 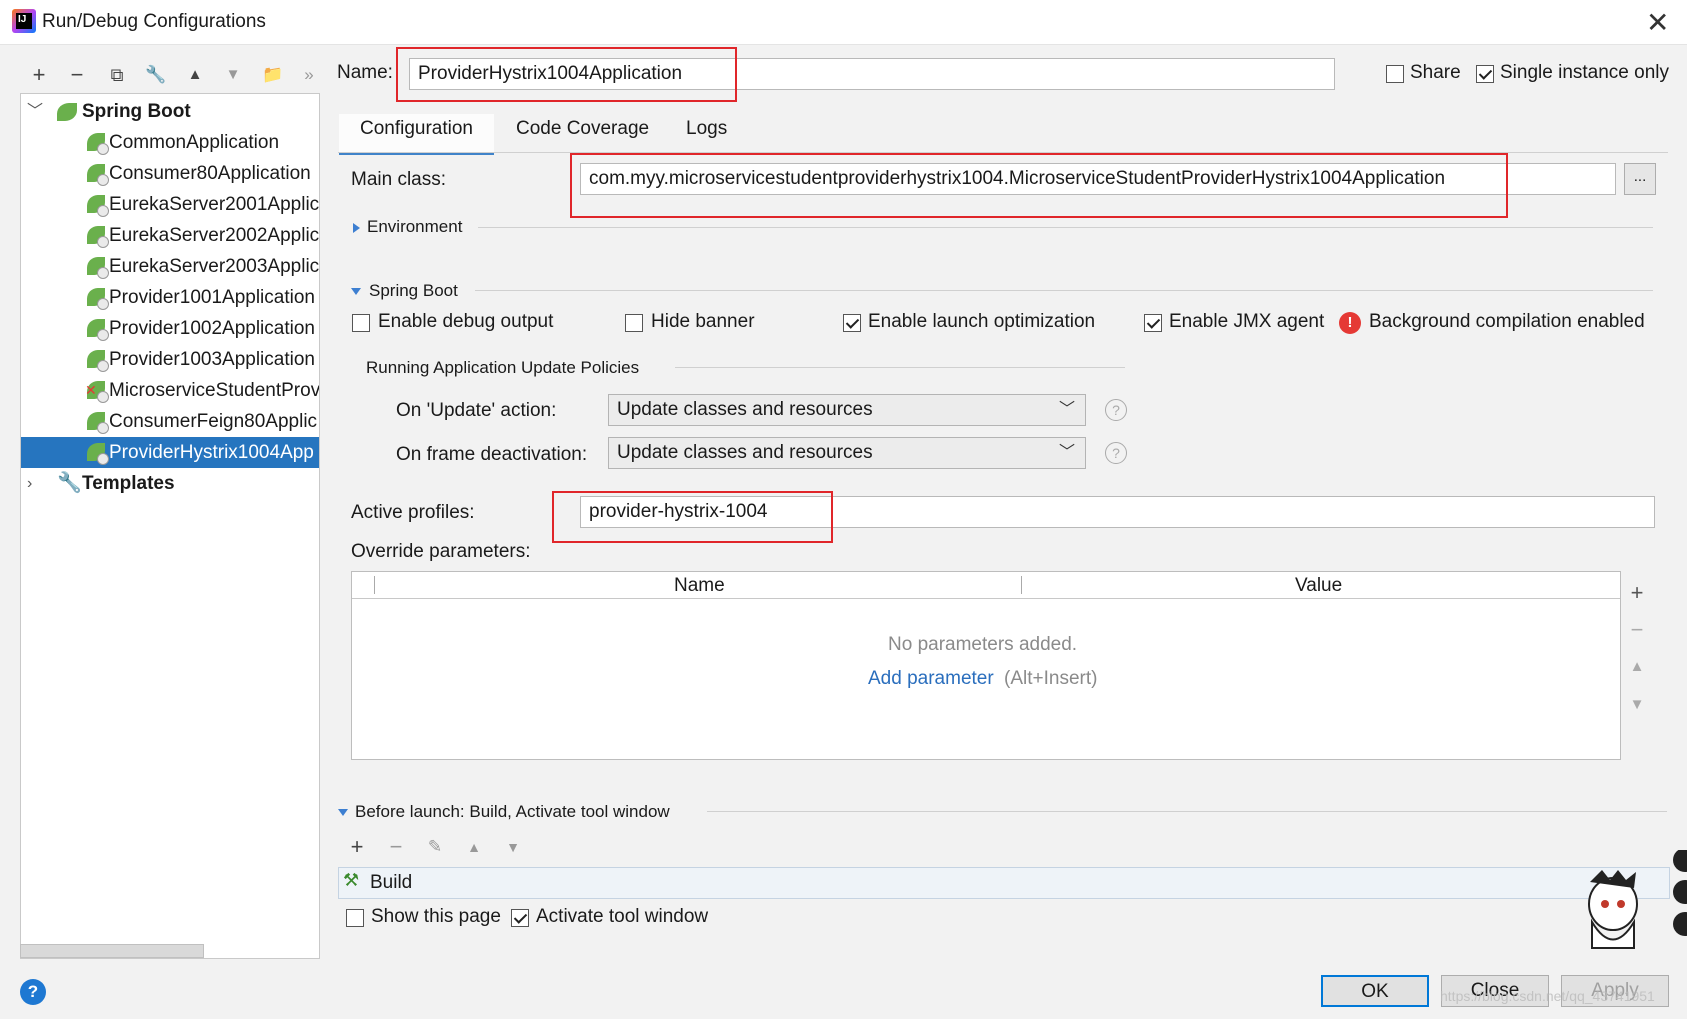 What do you see at coordinates (1584, 72) in the screenshot?
I see `single-instance-label: Single instance only` at bounding box center [1584, 72].